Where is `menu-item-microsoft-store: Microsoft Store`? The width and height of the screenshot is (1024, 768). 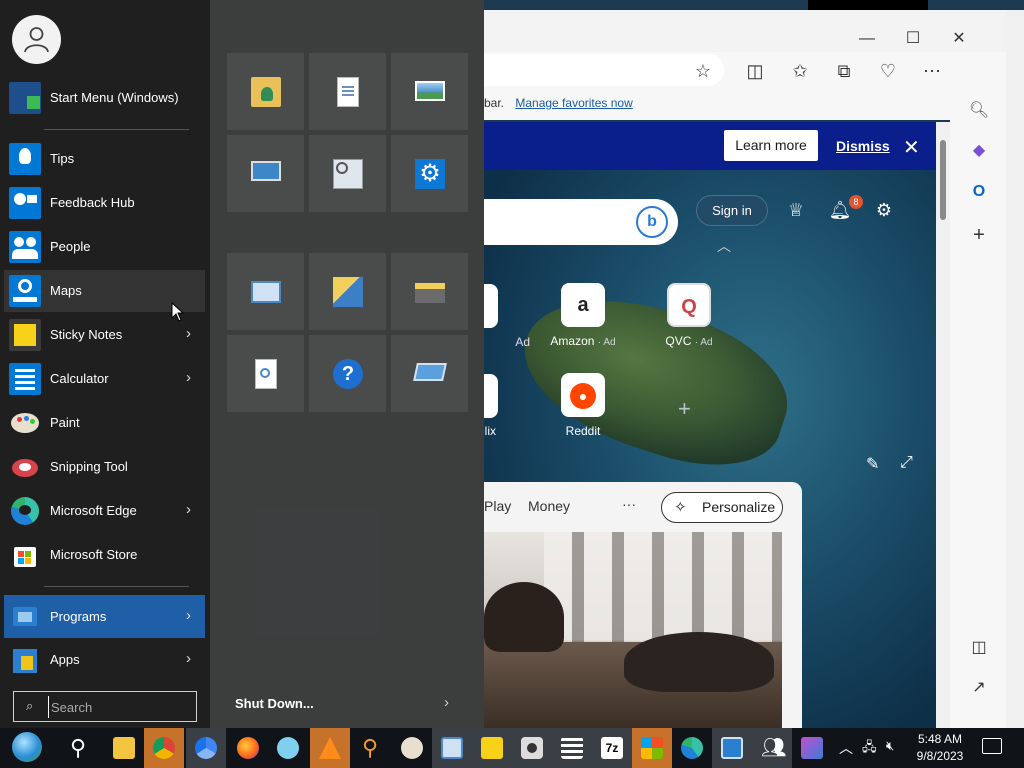 menu-item-microsoft-store: Microsoft Store is located at coordinates (104, 555).